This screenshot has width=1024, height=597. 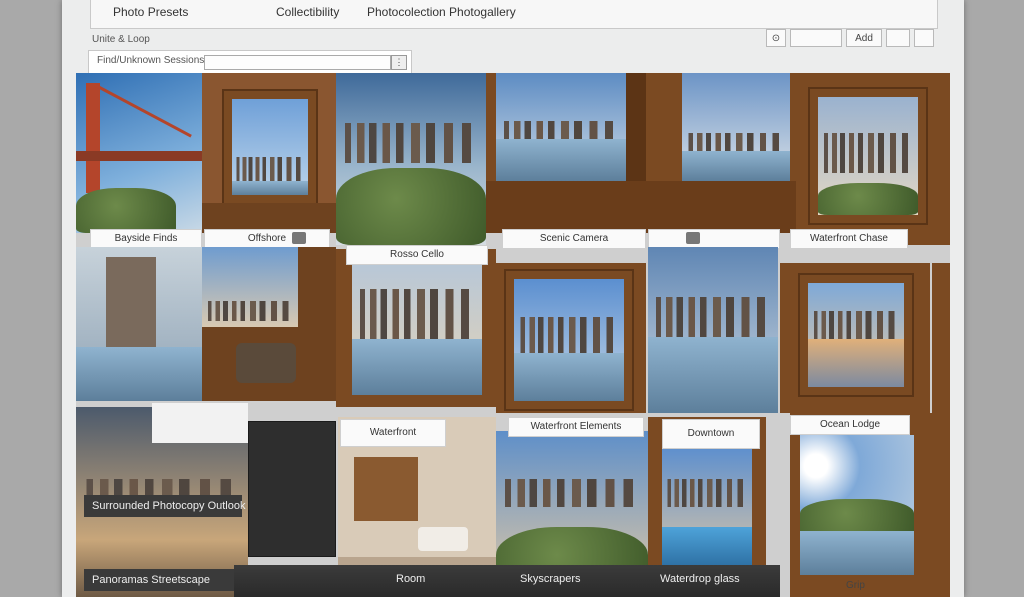 I want to click on view-field, so click(x=816, y=38).